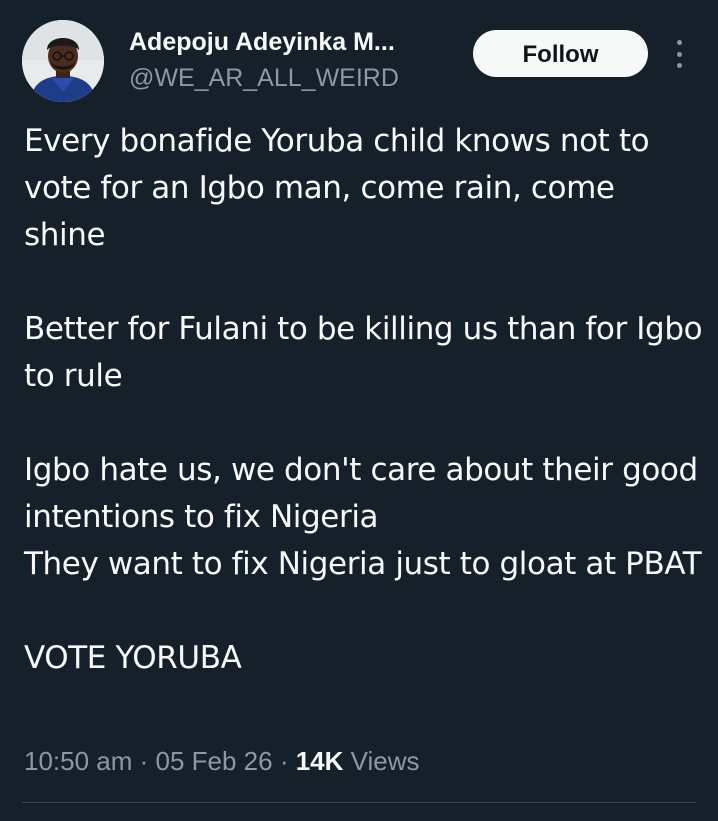 This screenshot has height=821, width=718. I want to click on author-handle: @WE_AR_ALL_WEIRD, so click(294, 78).